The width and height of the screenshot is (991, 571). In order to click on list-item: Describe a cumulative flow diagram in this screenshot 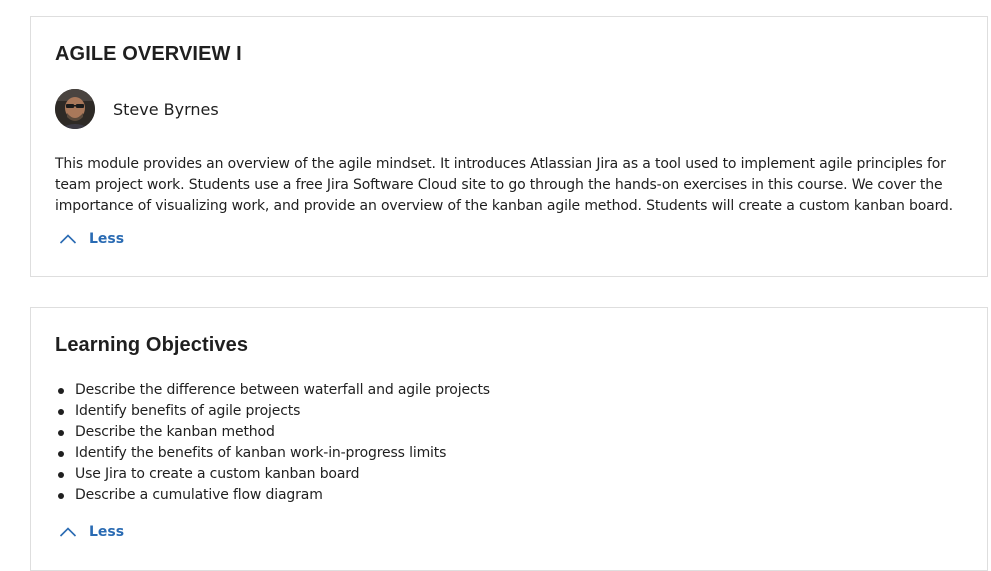, I will do `click(272, 495)`.